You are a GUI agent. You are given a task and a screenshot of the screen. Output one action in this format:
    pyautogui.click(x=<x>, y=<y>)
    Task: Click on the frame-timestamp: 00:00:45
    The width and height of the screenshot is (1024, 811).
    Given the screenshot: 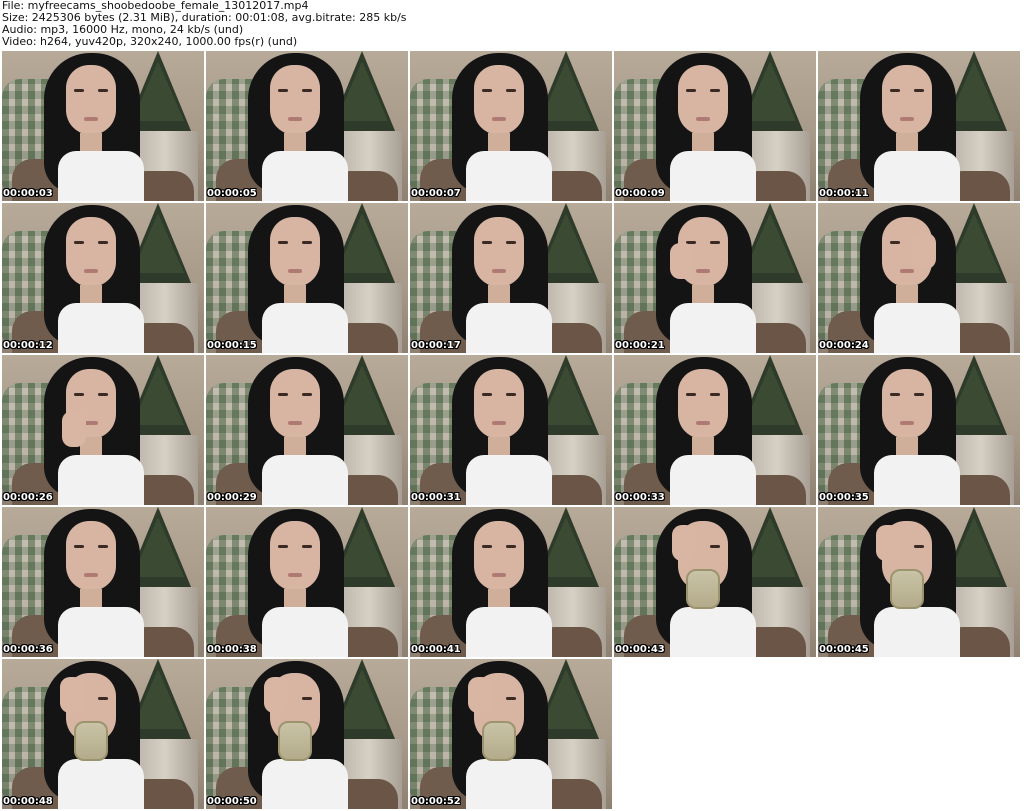 What is the action you would take?
    pyautogui.click(x=844, y=649)
    